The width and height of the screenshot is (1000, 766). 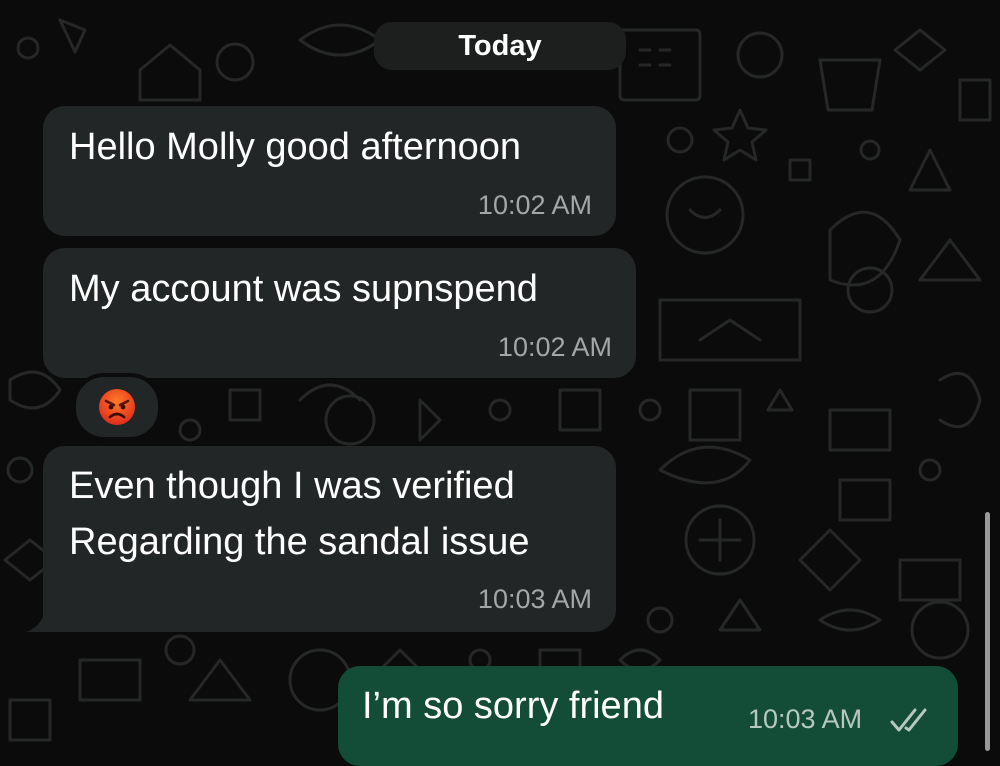 I want to click on scrollbar, so click(x=987, y=631).